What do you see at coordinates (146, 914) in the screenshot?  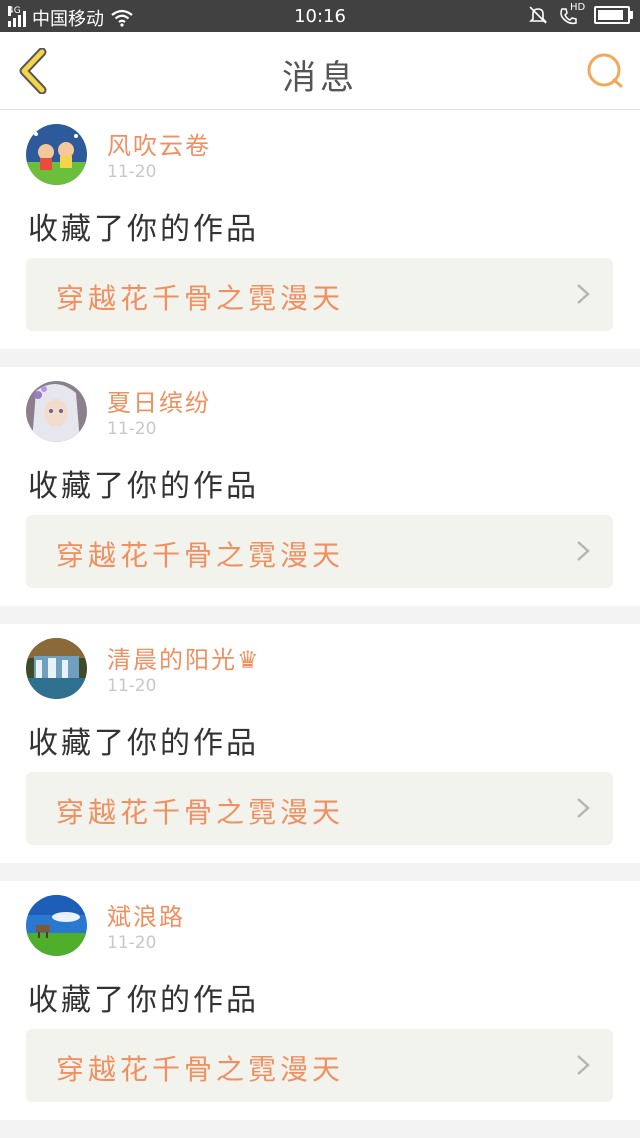 I see `username: 斌浪路` at bounding box center [146, 914].